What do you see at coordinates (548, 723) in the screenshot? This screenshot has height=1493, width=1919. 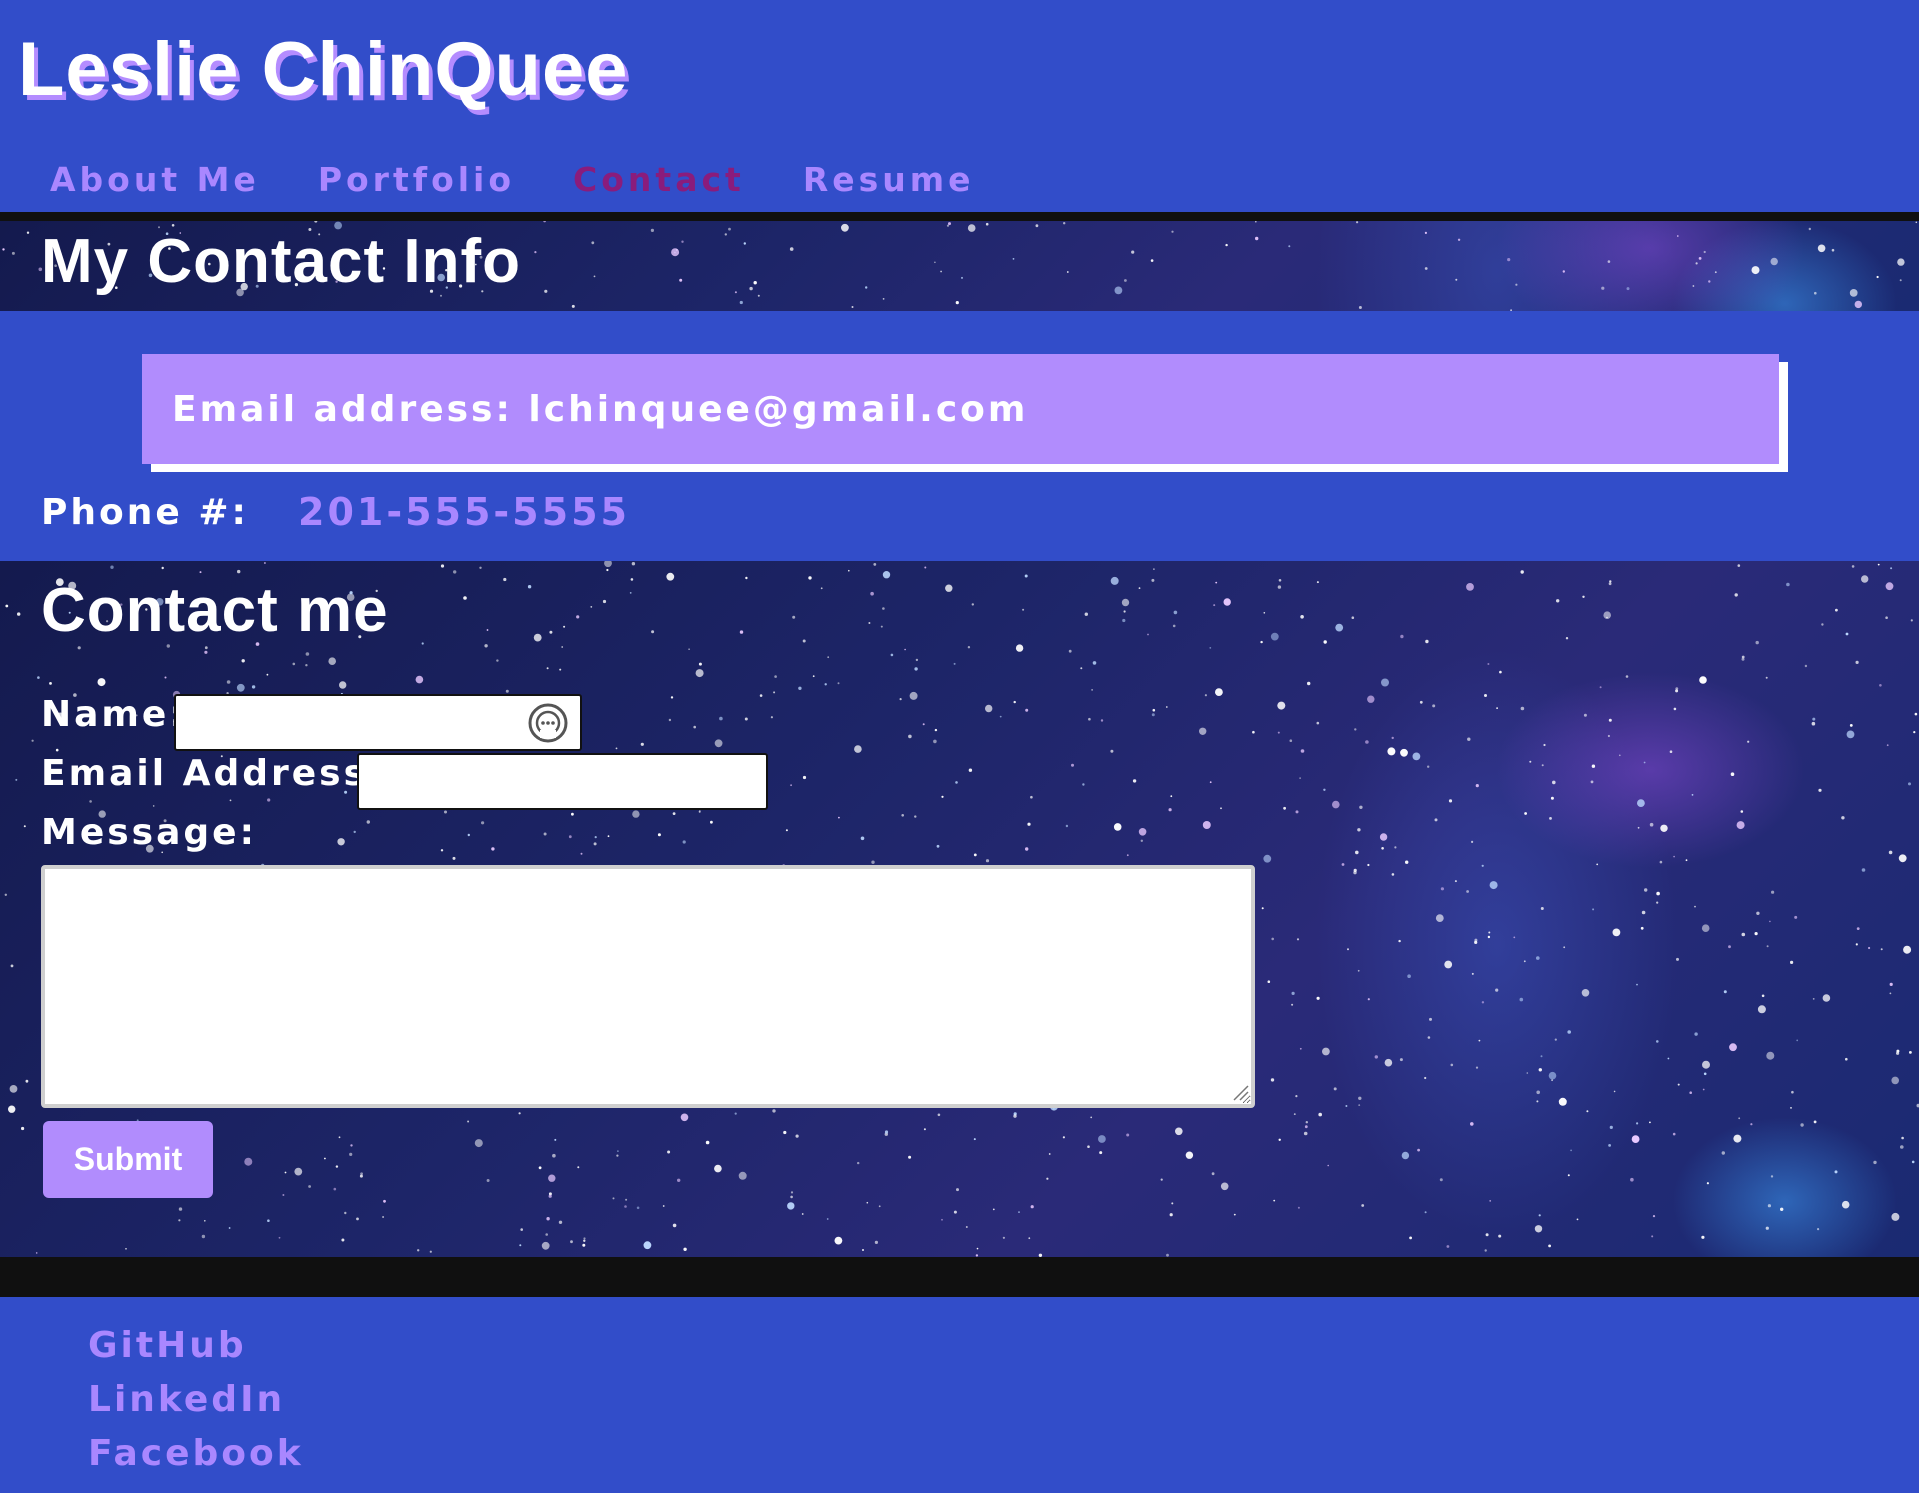 I see `password-manager-icon` at bounding box center [548, 723].